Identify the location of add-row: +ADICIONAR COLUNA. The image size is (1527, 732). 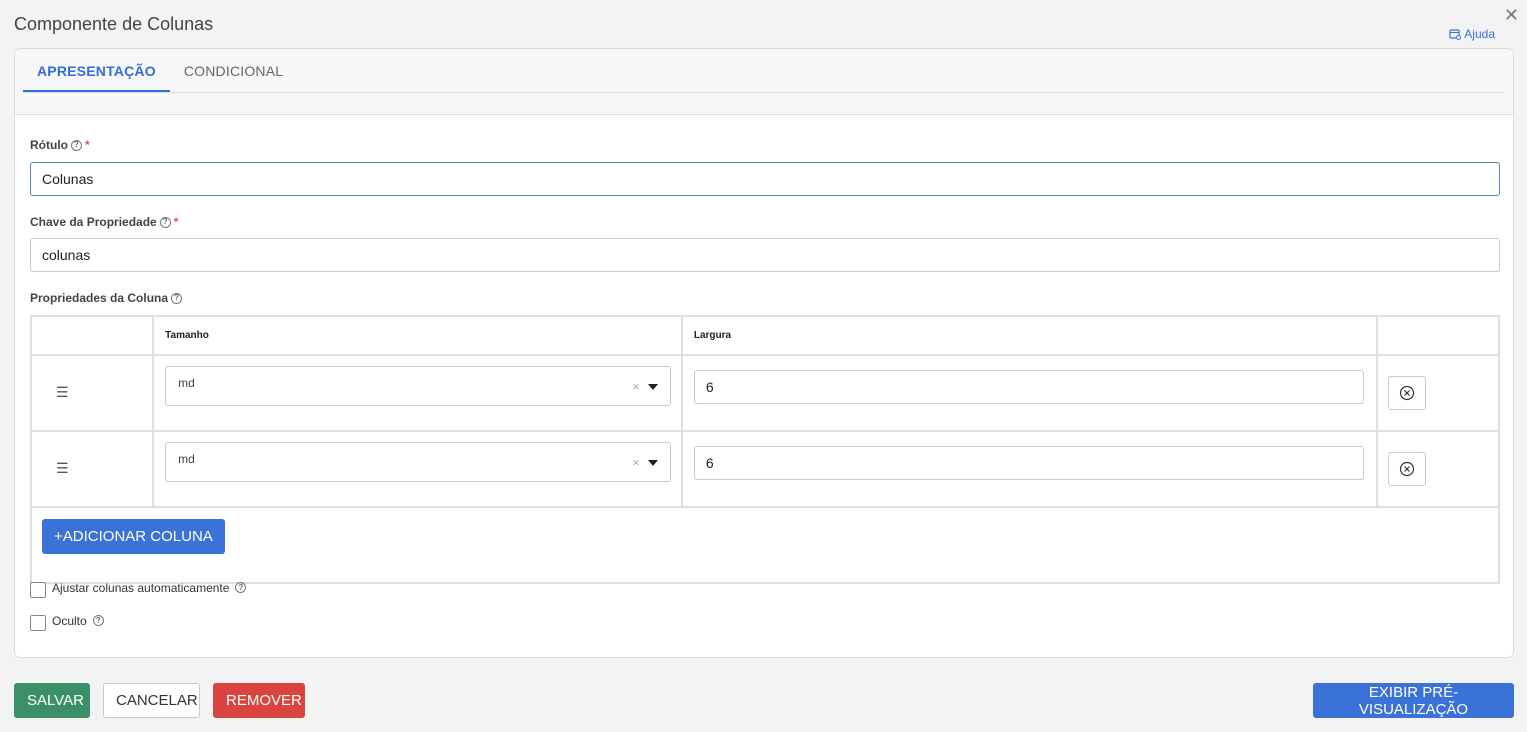
(765, 545).